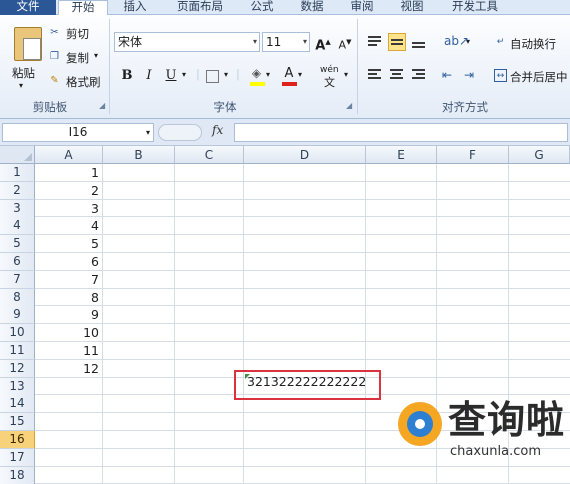 The image size is (570, 484). I want to click on copy-button: ❐ 复制 ▾, so click(77, 57).